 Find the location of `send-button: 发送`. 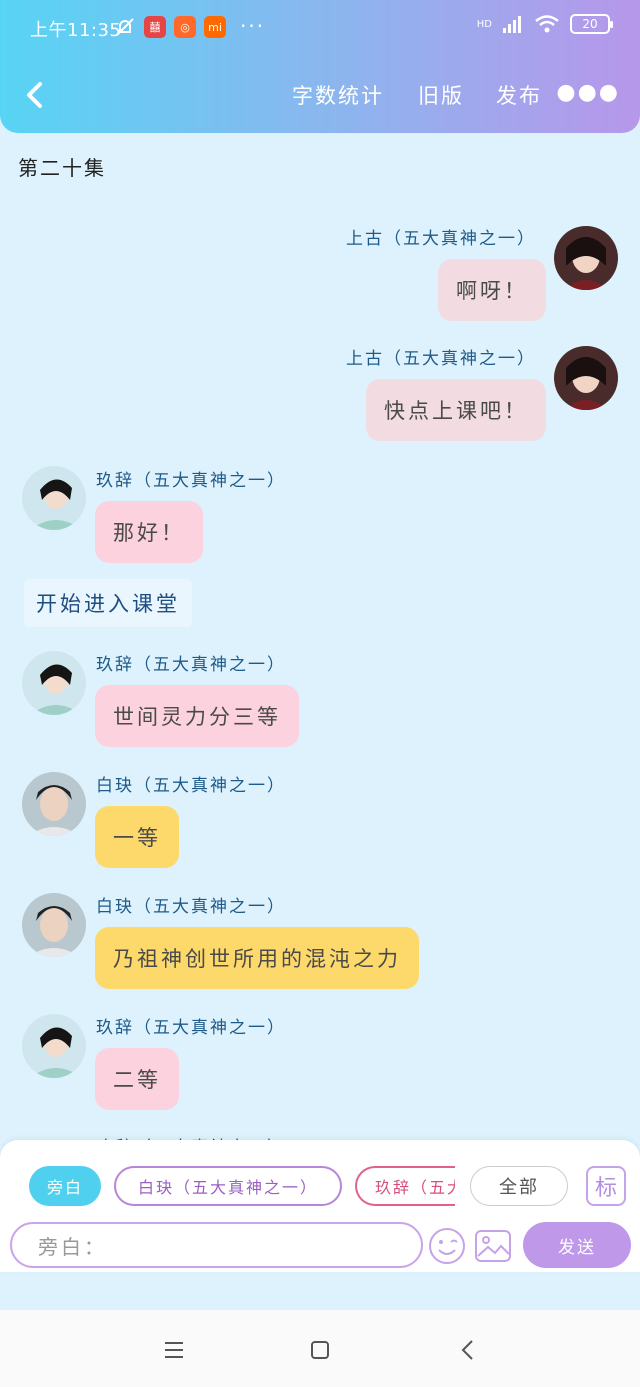

send-button: 发送 is located at coordinates (577, 1245).